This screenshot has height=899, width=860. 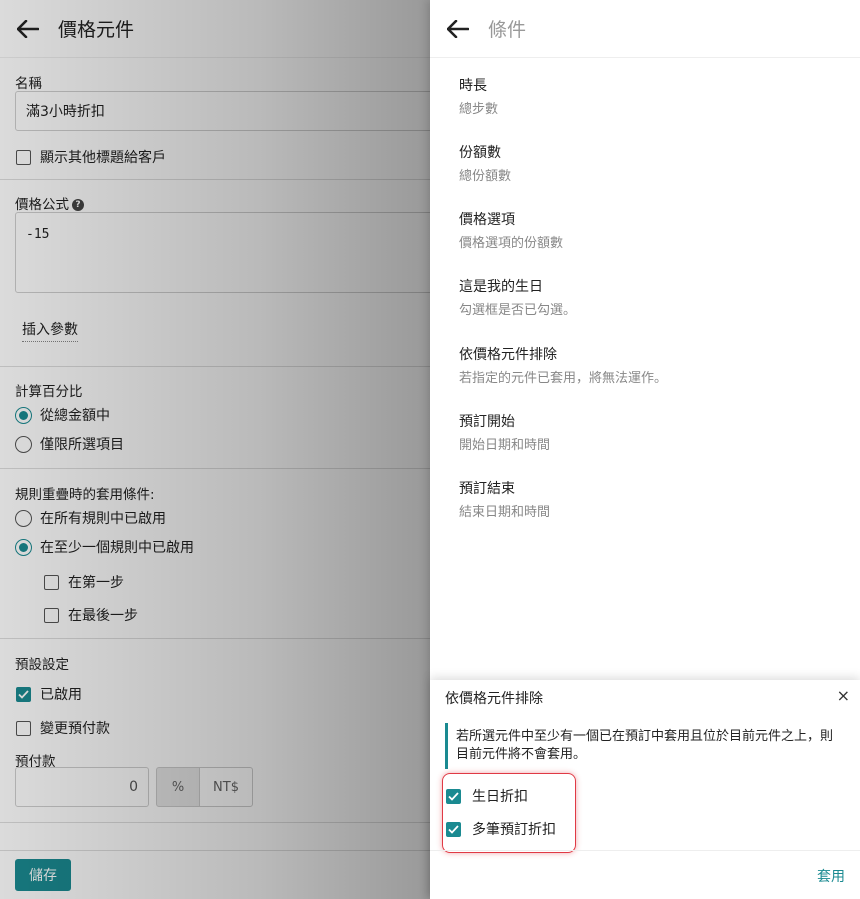 What do you see at coordinates (42, 665) in the screenshot?
I see `defaults-label: 預設設定` at bounding box center [42, 665].